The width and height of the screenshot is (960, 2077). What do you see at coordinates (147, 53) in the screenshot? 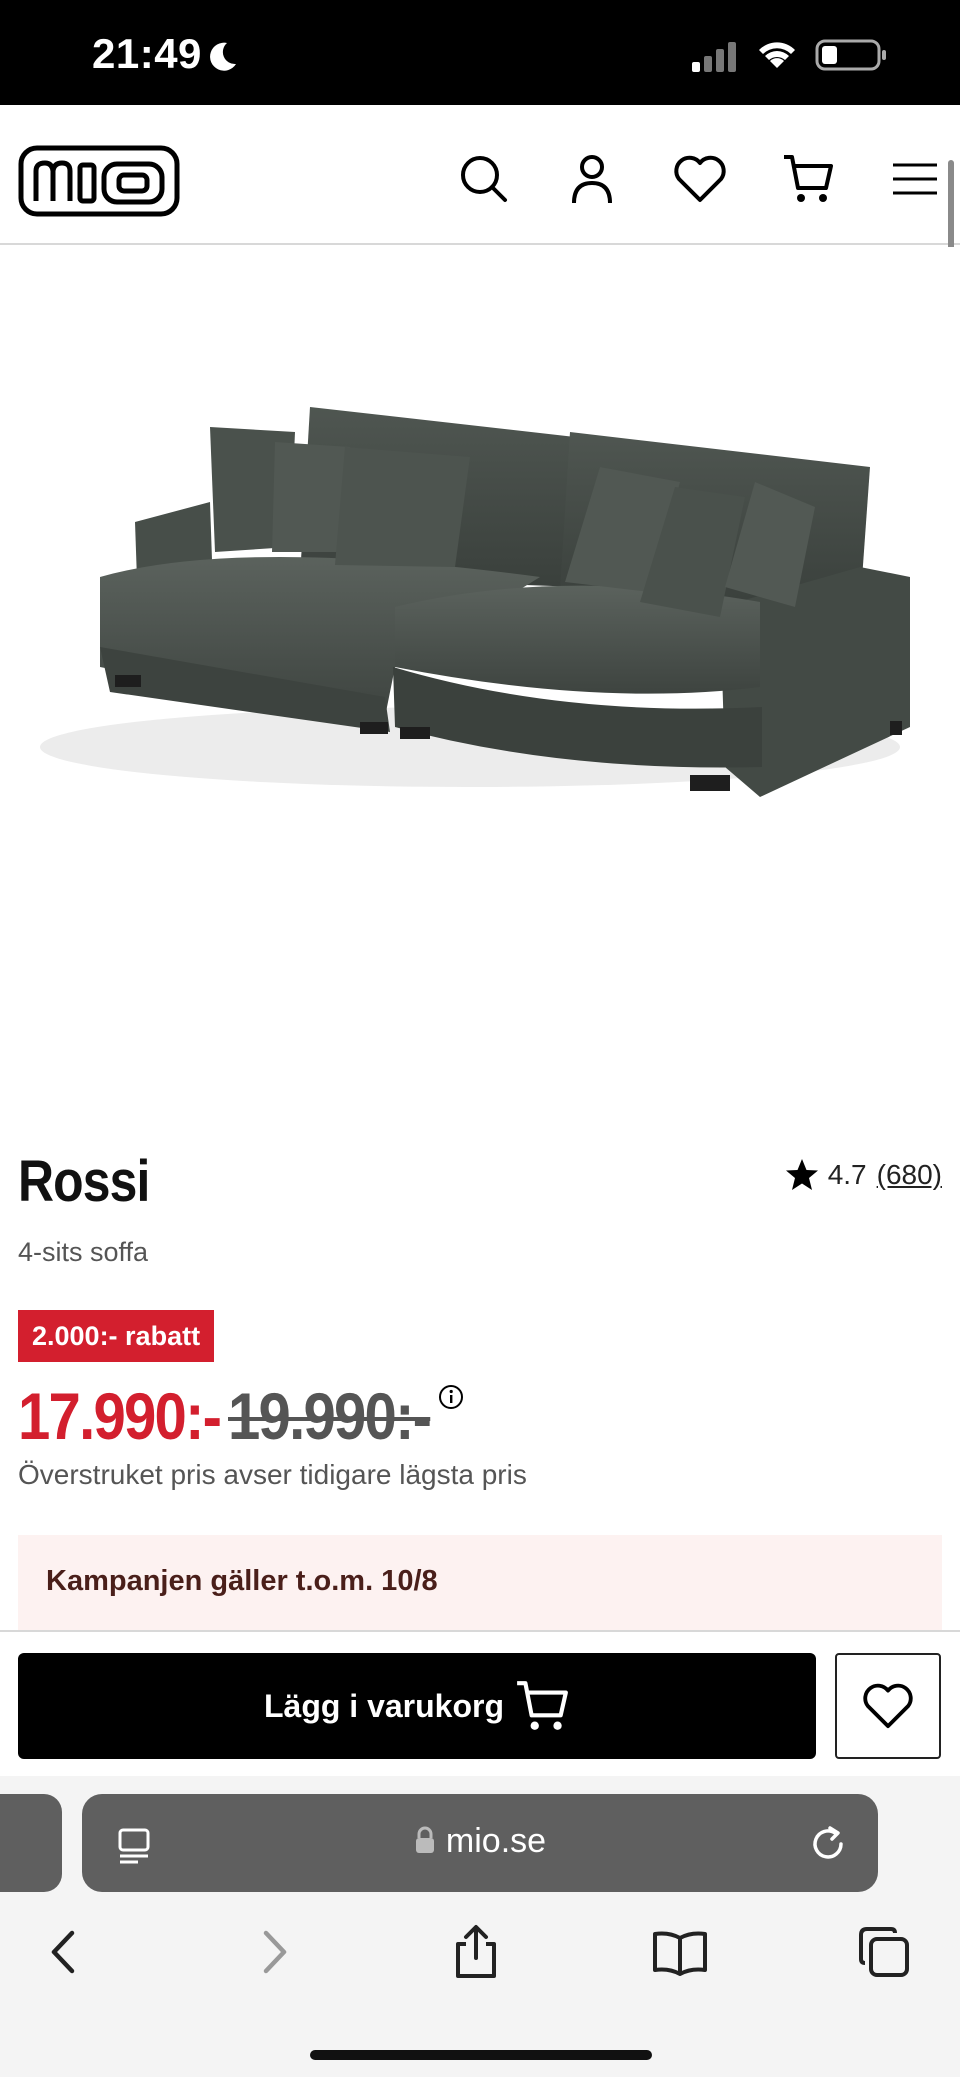
I see `status-time: 21:49` at bounding box center [147, 53].